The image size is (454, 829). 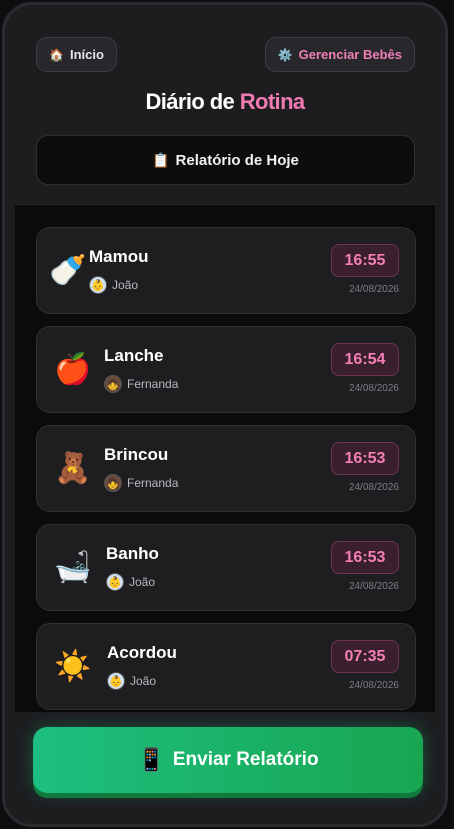 I want to click on baby-bottle-icon: 🍼, so click(x=68, y=270).